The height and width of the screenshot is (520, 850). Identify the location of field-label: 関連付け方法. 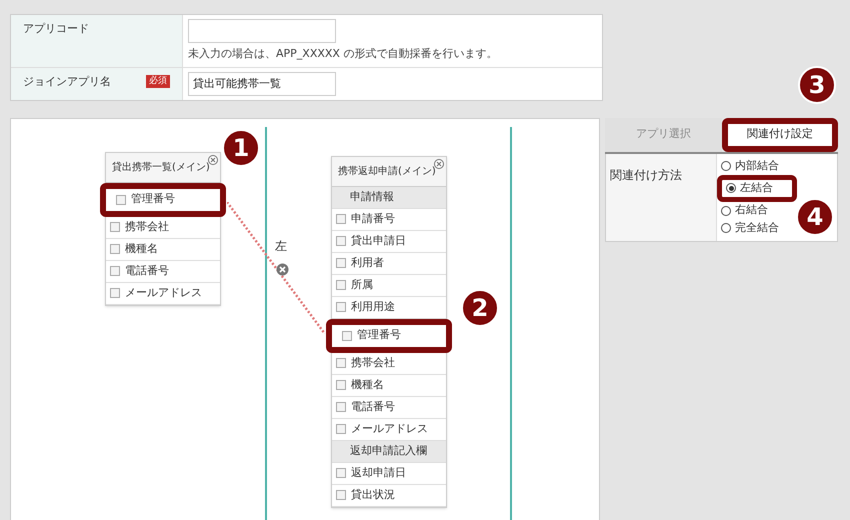
(646, 175).